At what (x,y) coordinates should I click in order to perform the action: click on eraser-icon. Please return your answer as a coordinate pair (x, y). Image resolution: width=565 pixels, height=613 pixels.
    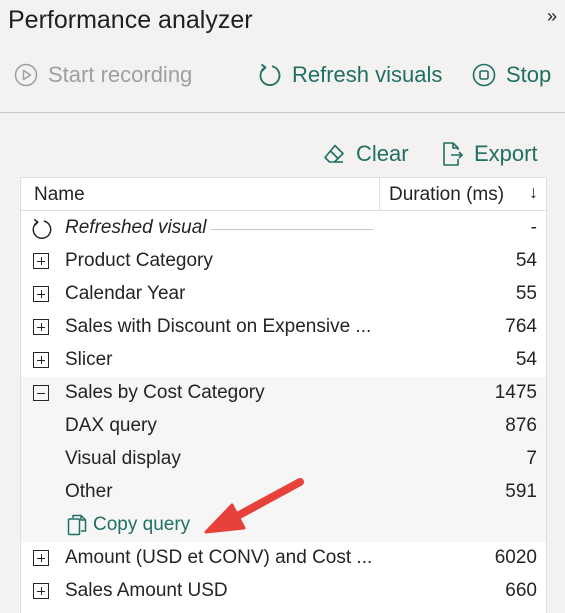
    Looking at the image, I should click on (334, 153).